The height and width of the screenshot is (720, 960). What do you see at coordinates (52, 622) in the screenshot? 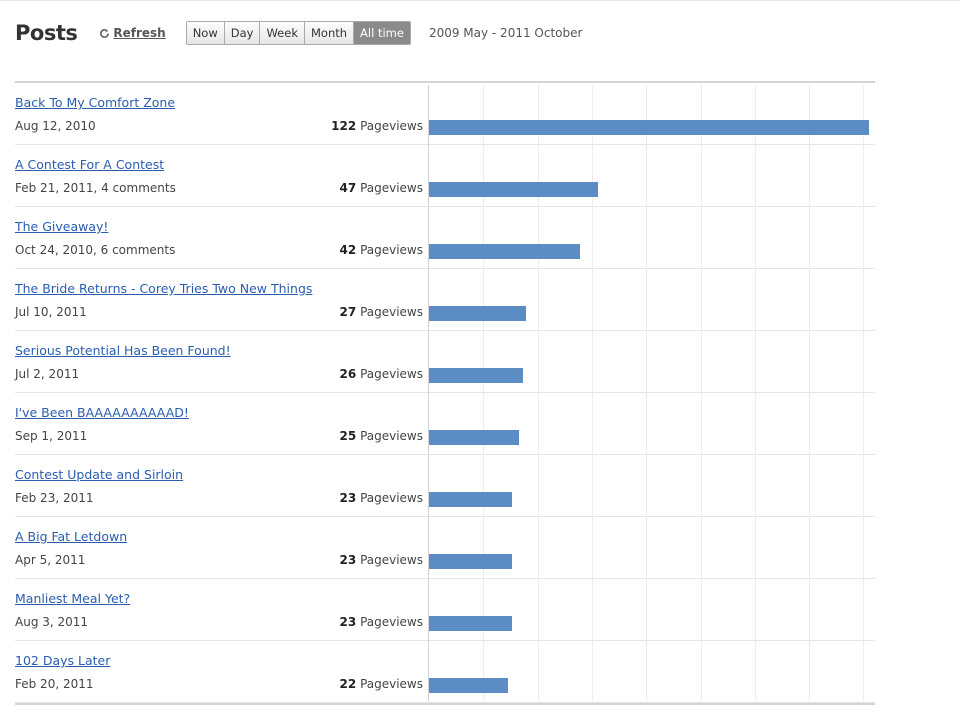
I see `post-meta: Aug 3, 2011` at bounding box center [52, 622].